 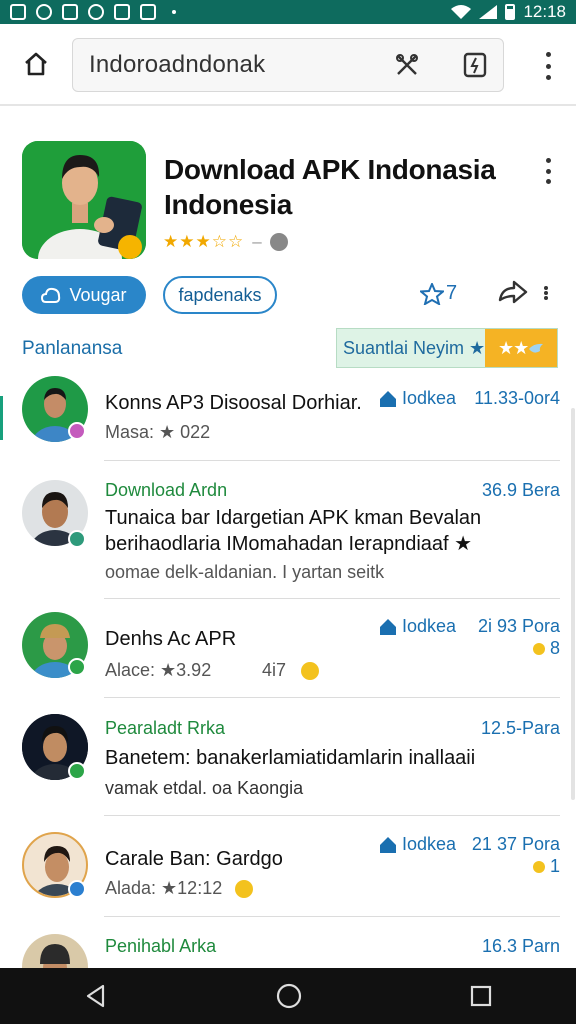 I want to click on scrollbar, so click(x=573, y=604).